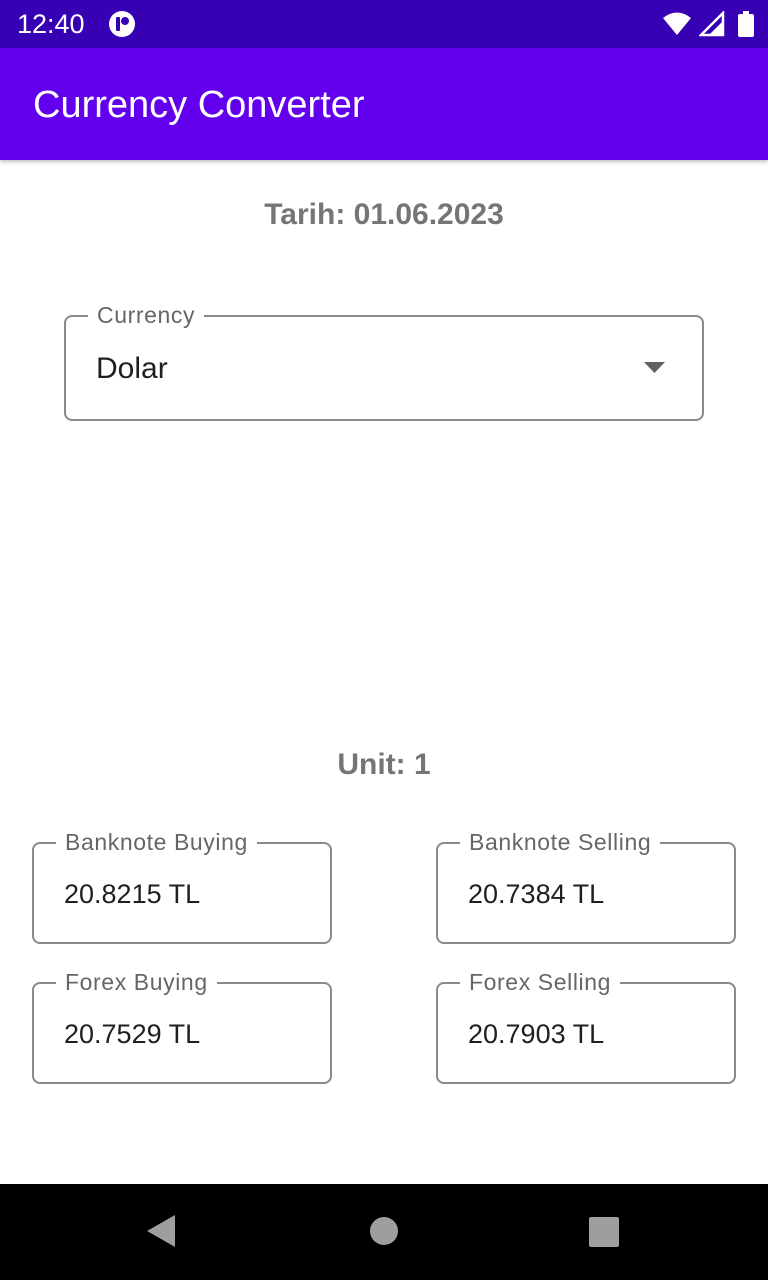  What do you see at coordinates (536, 894) in the screenshot?
I see `banknote-selling-value: 20.7384 TL` at bounding box center [536, 894].